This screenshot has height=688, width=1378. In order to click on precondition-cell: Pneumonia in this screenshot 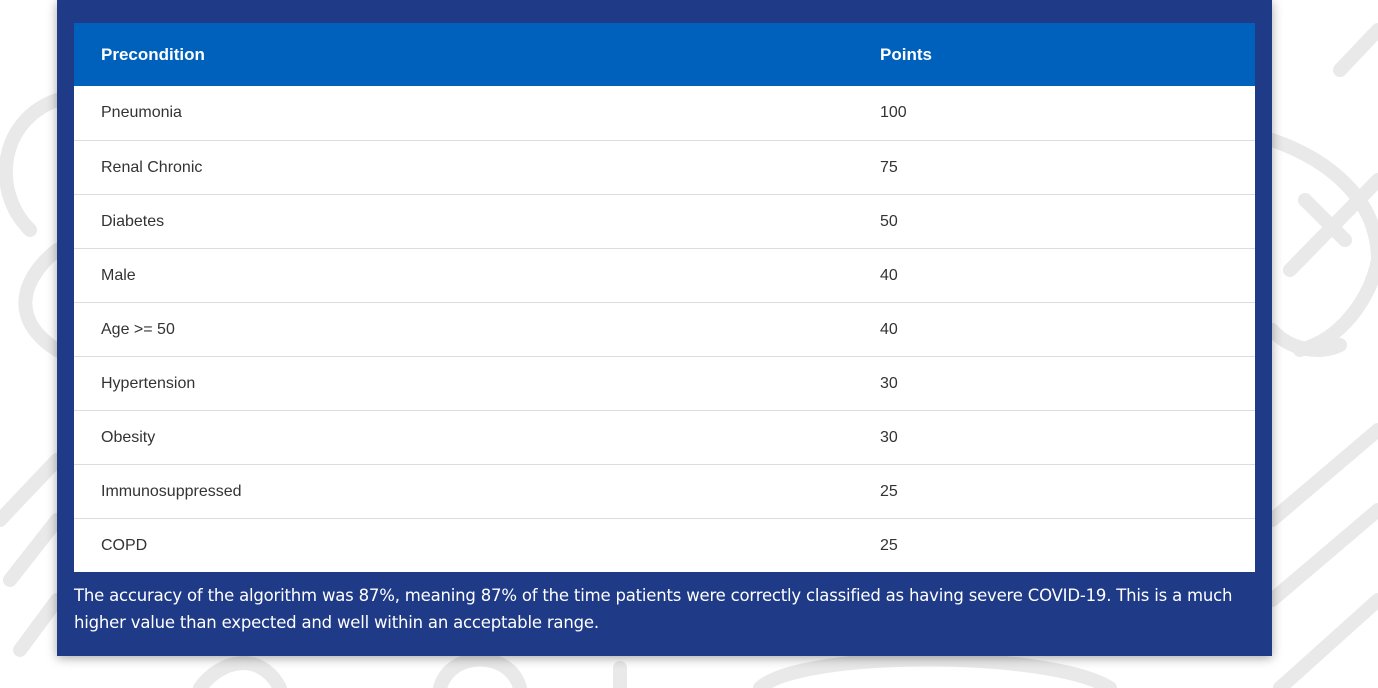, I will do `click(141, 112)`.